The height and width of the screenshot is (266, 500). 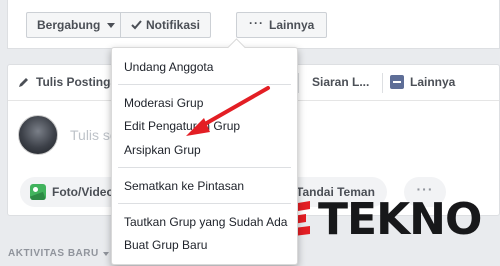 I want to click on photo-video-button: Foto/Video, so click(x=73, y=192).